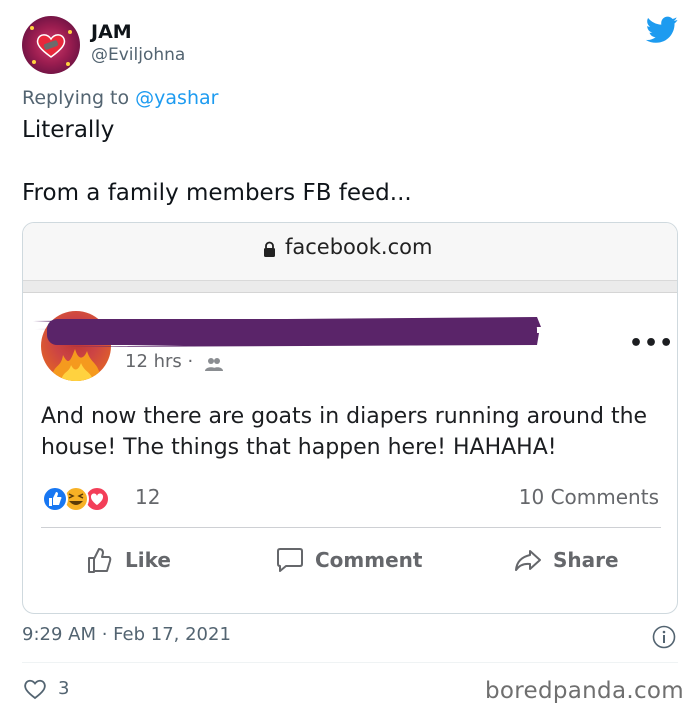  Describe the element at coordinates (83, 499) in the screenshot. I see `reactions-icon` at that location.